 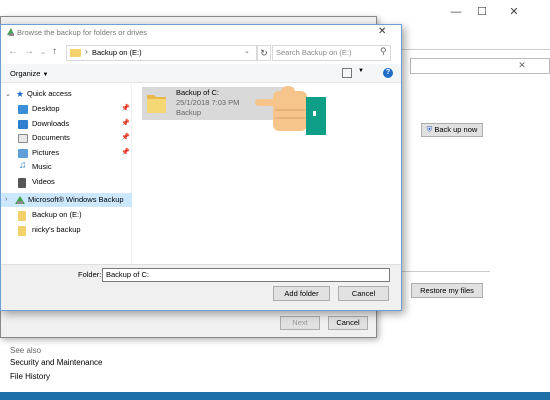 I want to click on nav-item-pictures: Pictures, so click(x=45, y=153).